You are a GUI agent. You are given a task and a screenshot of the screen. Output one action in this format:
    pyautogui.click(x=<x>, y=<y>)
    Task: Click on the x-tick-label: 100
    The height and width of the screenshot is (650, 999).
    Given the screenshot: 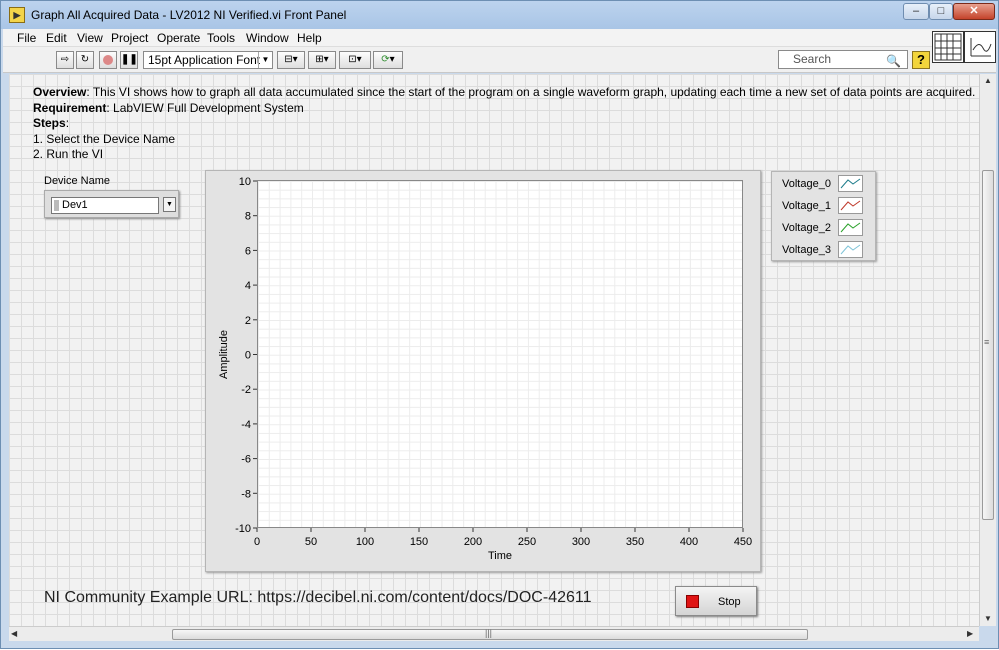 What is the action you would take?
    pyautogui.click(x=365, y=542)
    